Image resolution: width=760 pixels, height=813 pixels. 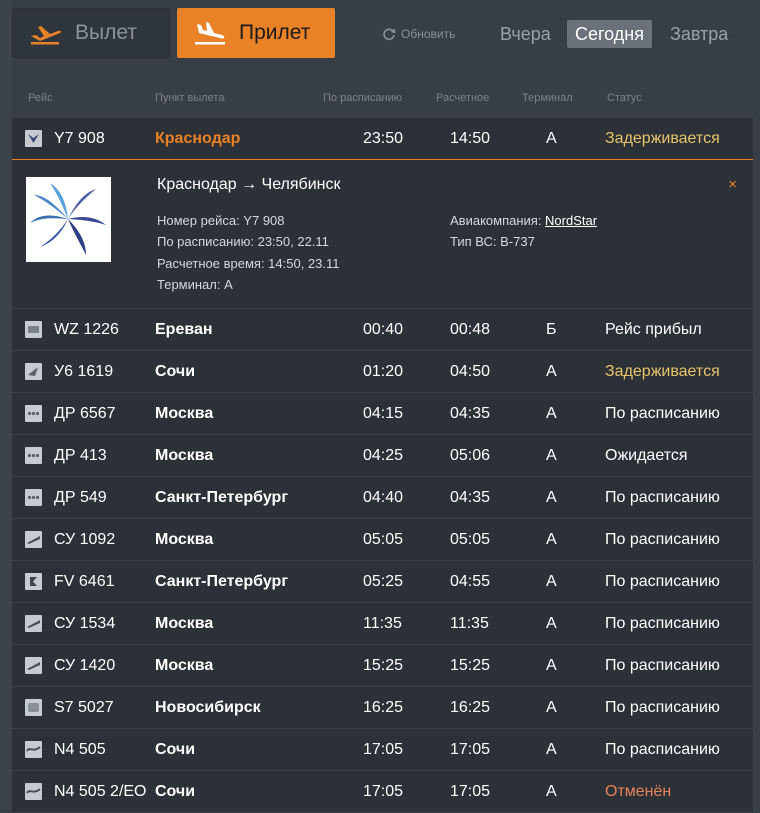 I want to click on departures-button: Вылет, so click(x=91, y=33).